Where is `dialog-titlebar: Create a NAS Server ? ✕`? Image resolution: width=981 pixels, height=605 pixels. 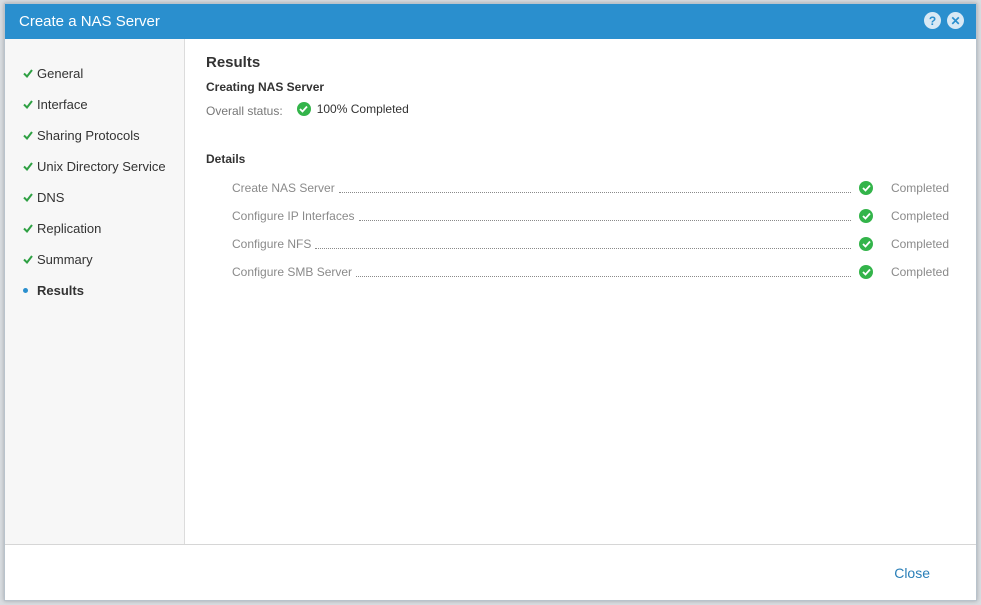
dialog-titlebar: Create a NAS Server ? ✕ is located at coordinates (490, 21).